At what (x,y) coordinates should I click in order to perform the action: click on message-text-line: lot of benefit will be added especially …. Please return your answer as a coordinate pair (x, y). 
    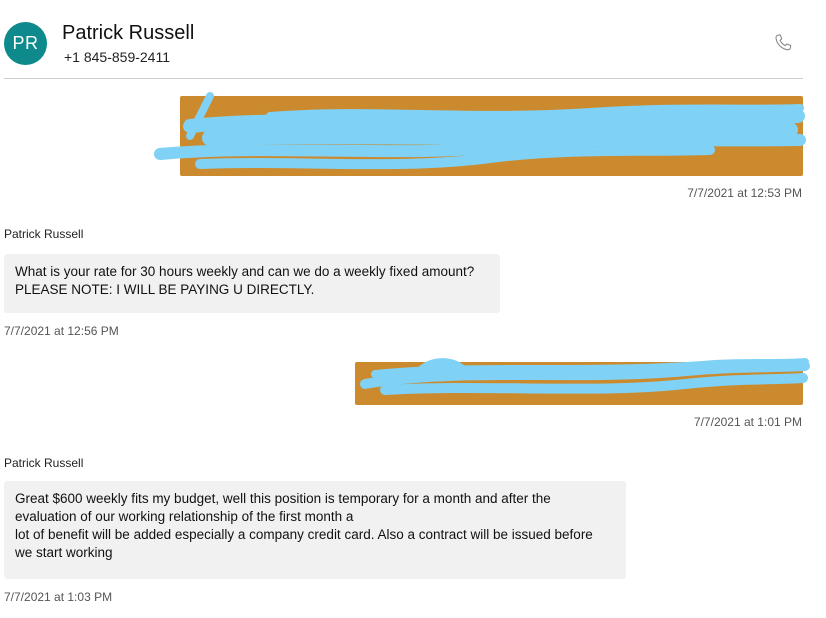
    Looking at the image, I should click on (304, 534).